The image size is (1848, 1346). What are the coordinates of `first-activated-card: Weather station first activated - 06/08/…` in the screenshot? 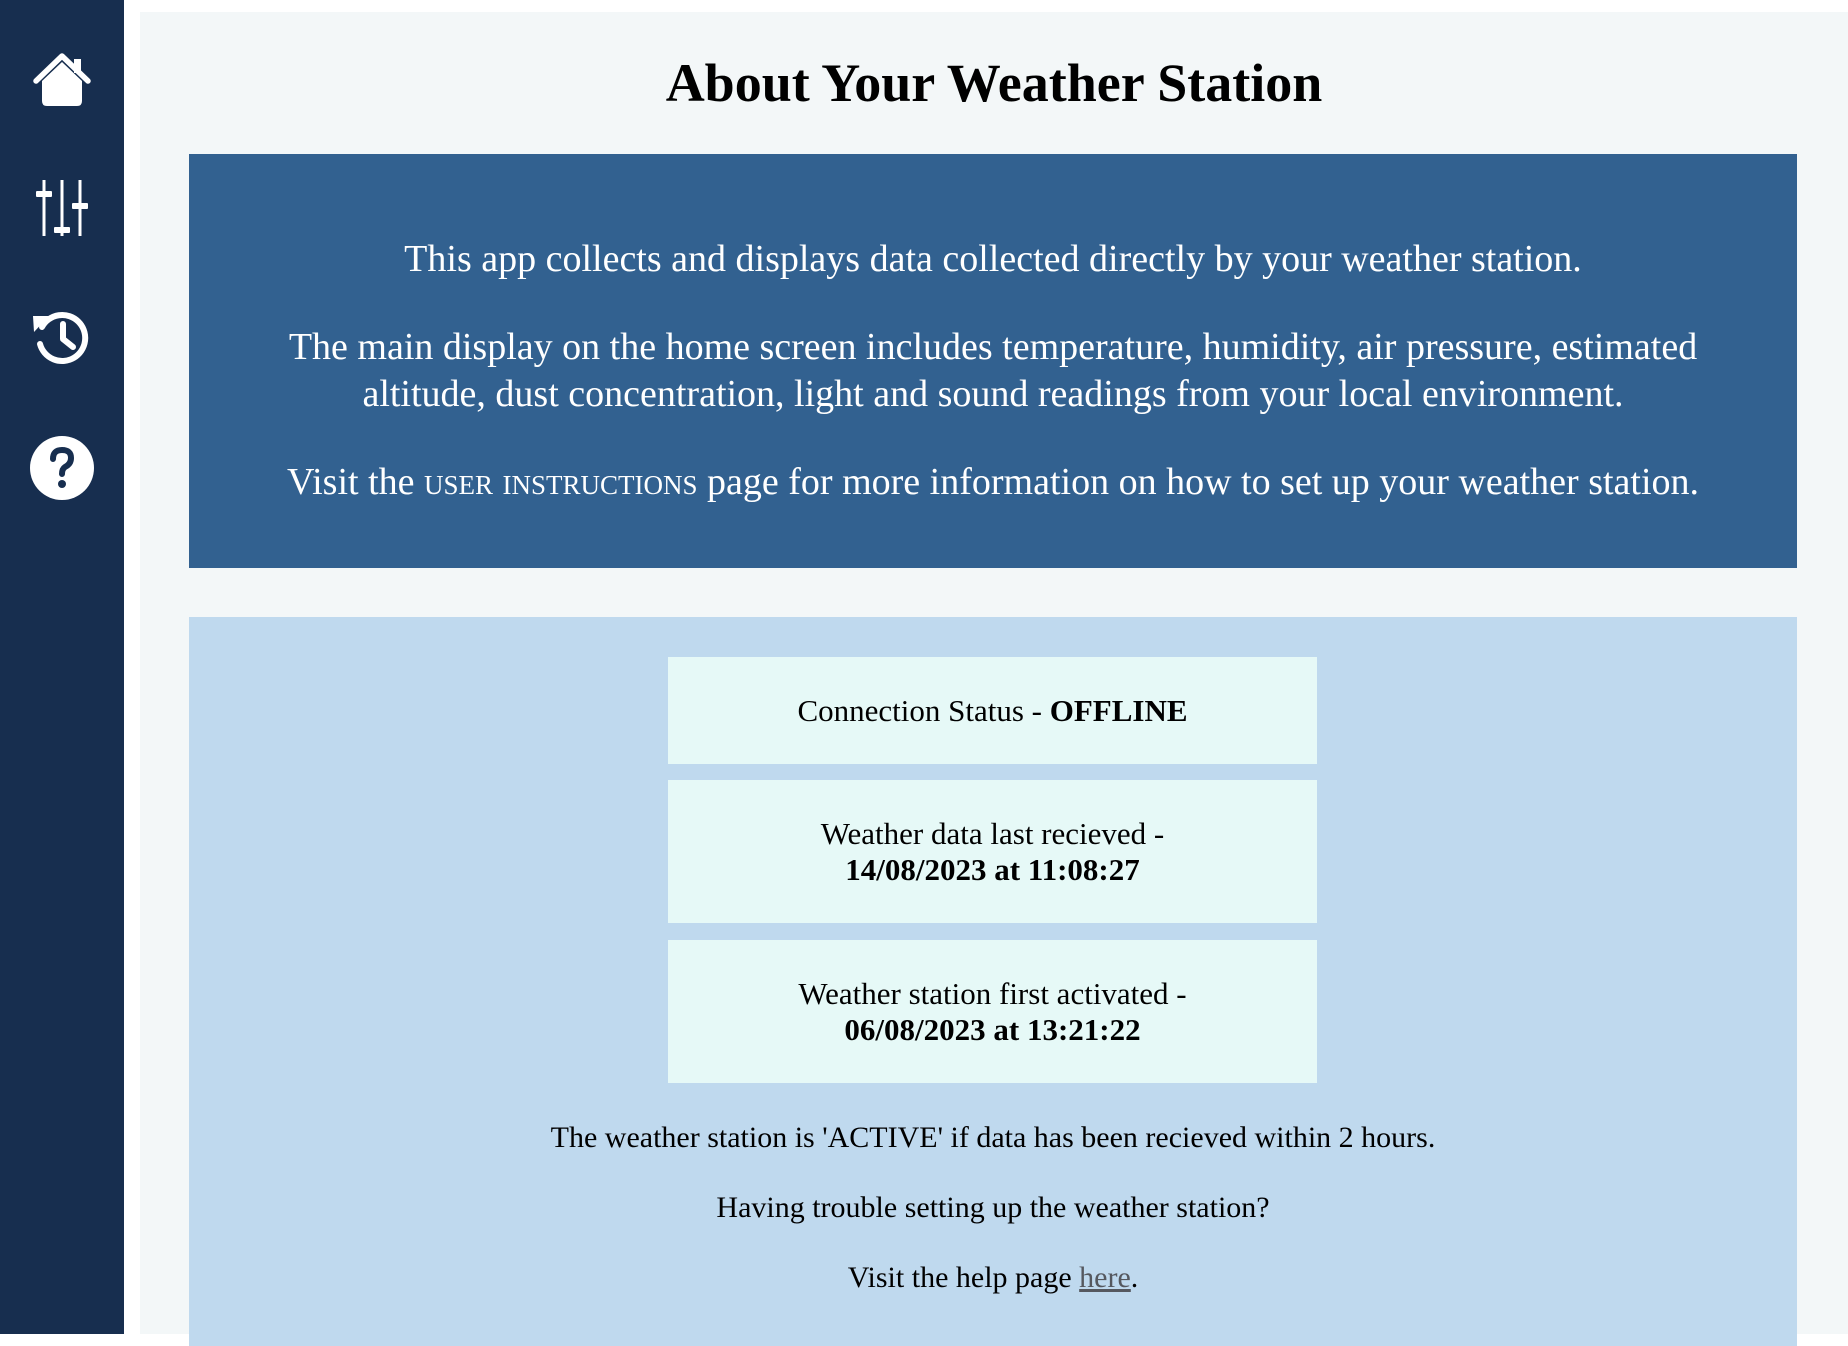 It's located at (992, 1011).